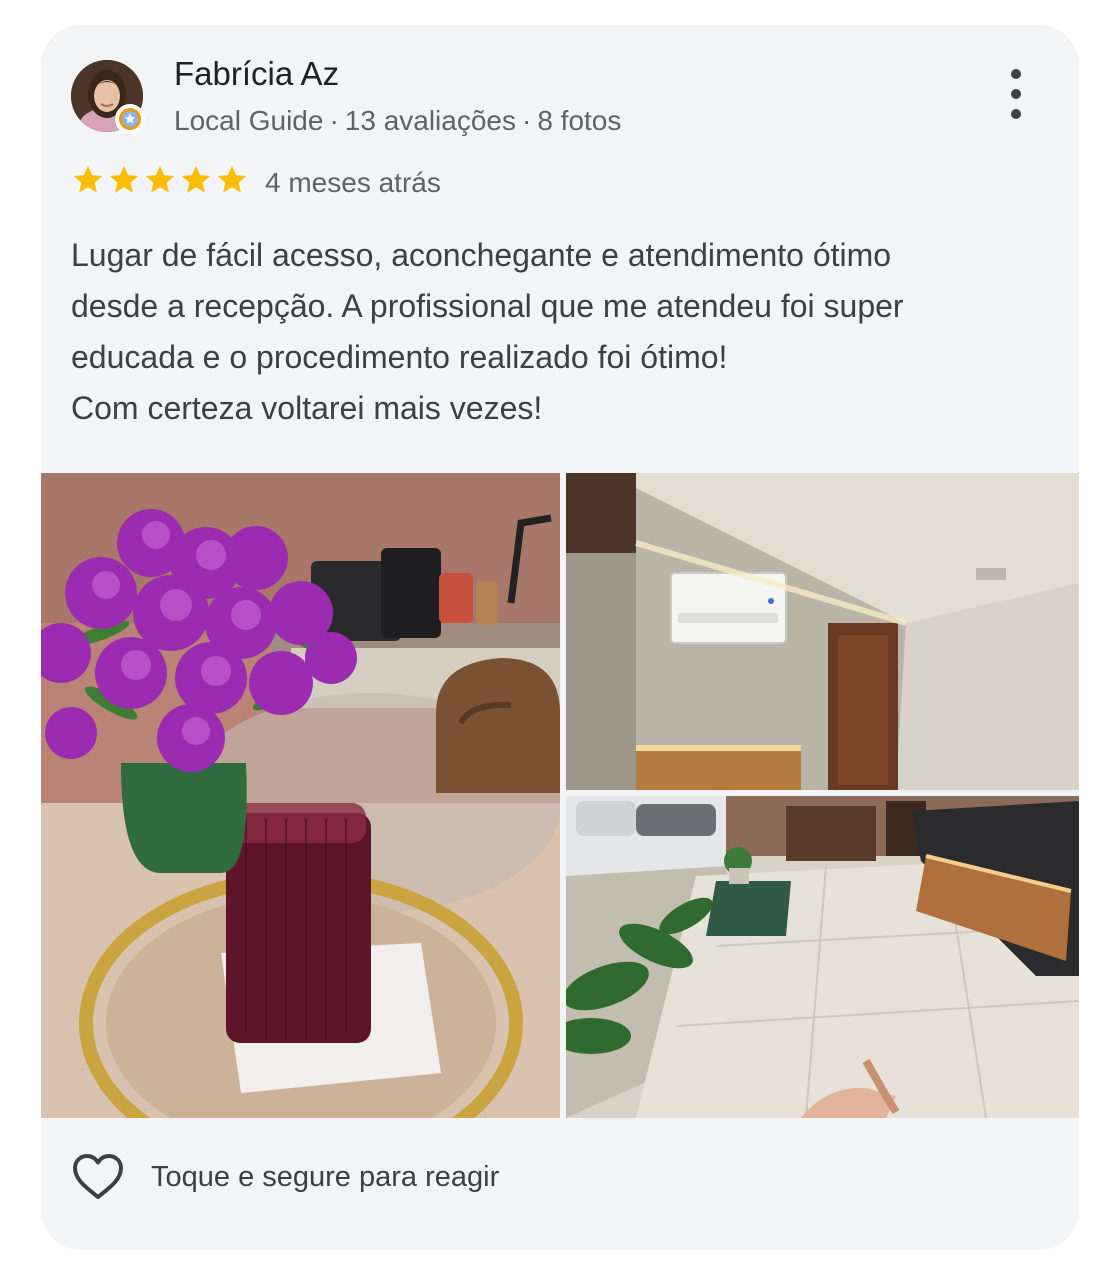 The height and width of the screenshot is (1280, 1120). Describe the element at coordinates (822, 957) in the screenshot. I see `review-photo-reception` at that location.